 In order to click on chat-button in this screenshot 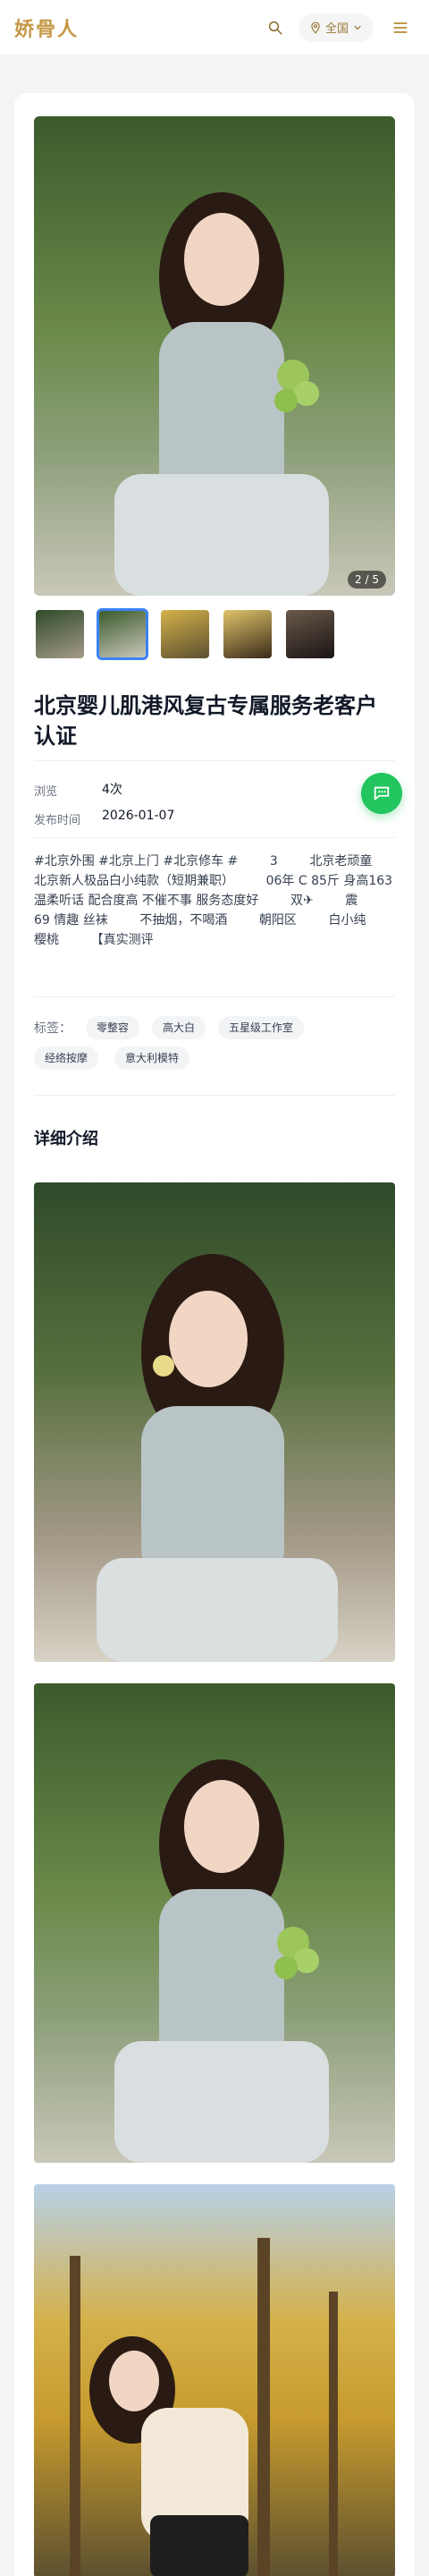, I will do `click(382, 793)`.